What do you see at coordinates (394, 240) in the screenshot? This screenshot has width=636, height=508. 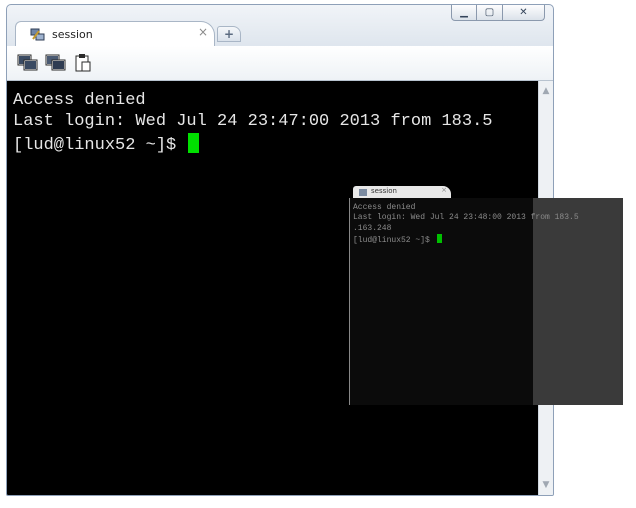 I see `drag-preview-prompt: [lud@linux52 ~]$` at bounding box center [394, 240].